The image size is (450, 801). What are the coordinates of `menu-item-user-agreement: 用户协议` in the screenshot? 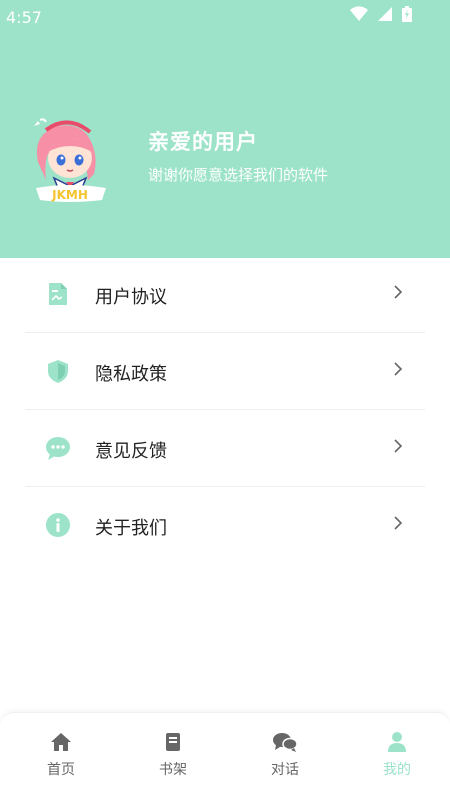 It's located at (225, 294).